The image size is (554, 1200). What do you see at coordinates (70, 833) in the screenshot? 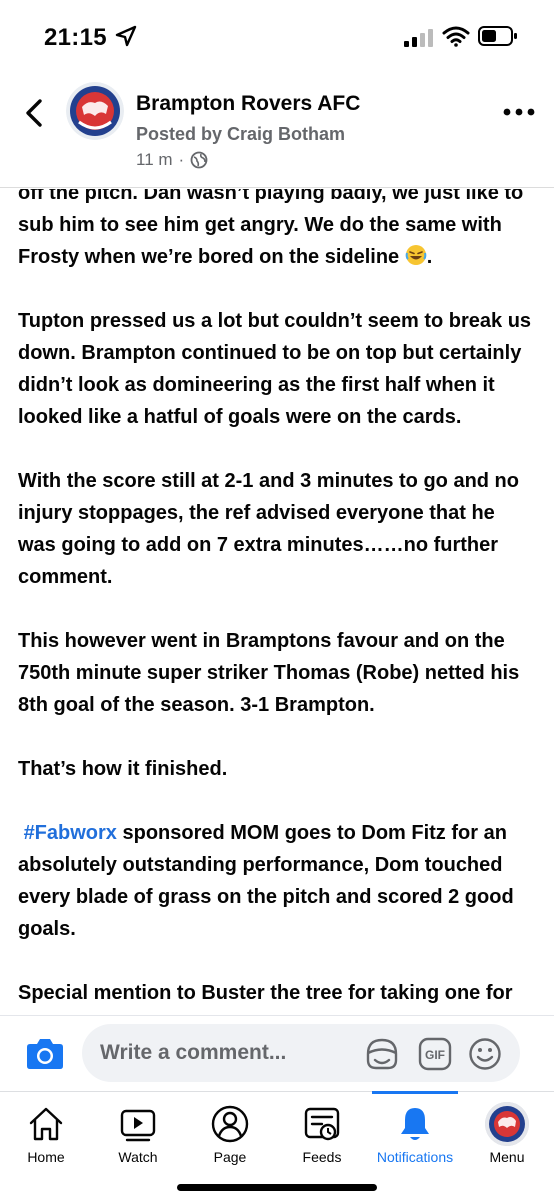
I see `hashtag-link: #Fabworx` at bounding box center [70, 833].